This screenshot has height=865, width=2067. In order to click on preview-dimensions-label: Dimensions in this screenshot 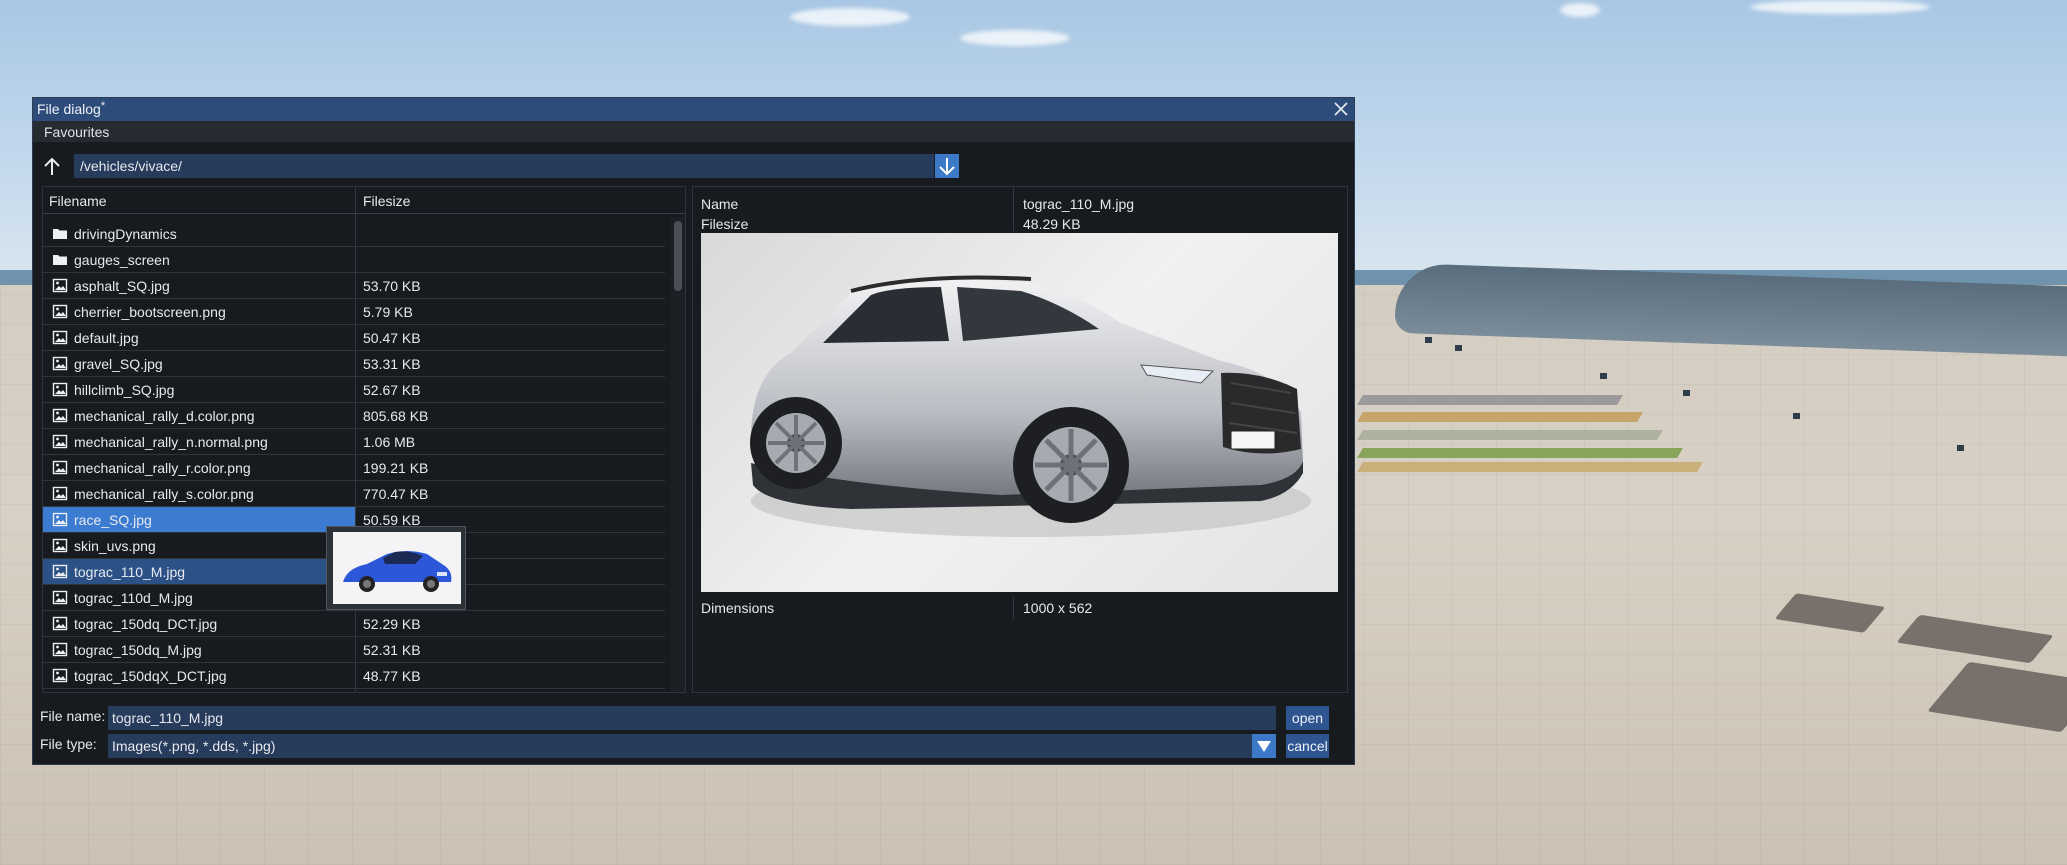, I will do `click(738, 608)`.